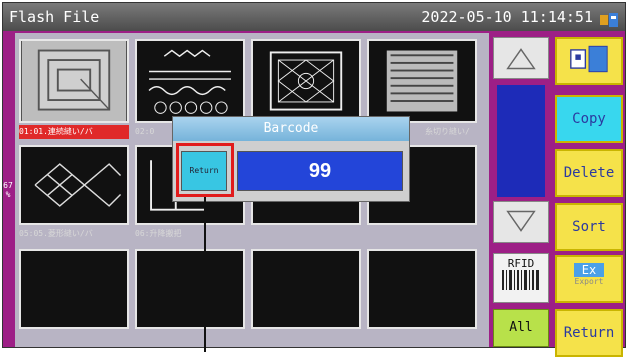 This screenshot has height=357, width=626. Describe the element at coordinates (507, 17) in the screenshot. I see `datetime: 2022-05-10 11:14:51` at that location.